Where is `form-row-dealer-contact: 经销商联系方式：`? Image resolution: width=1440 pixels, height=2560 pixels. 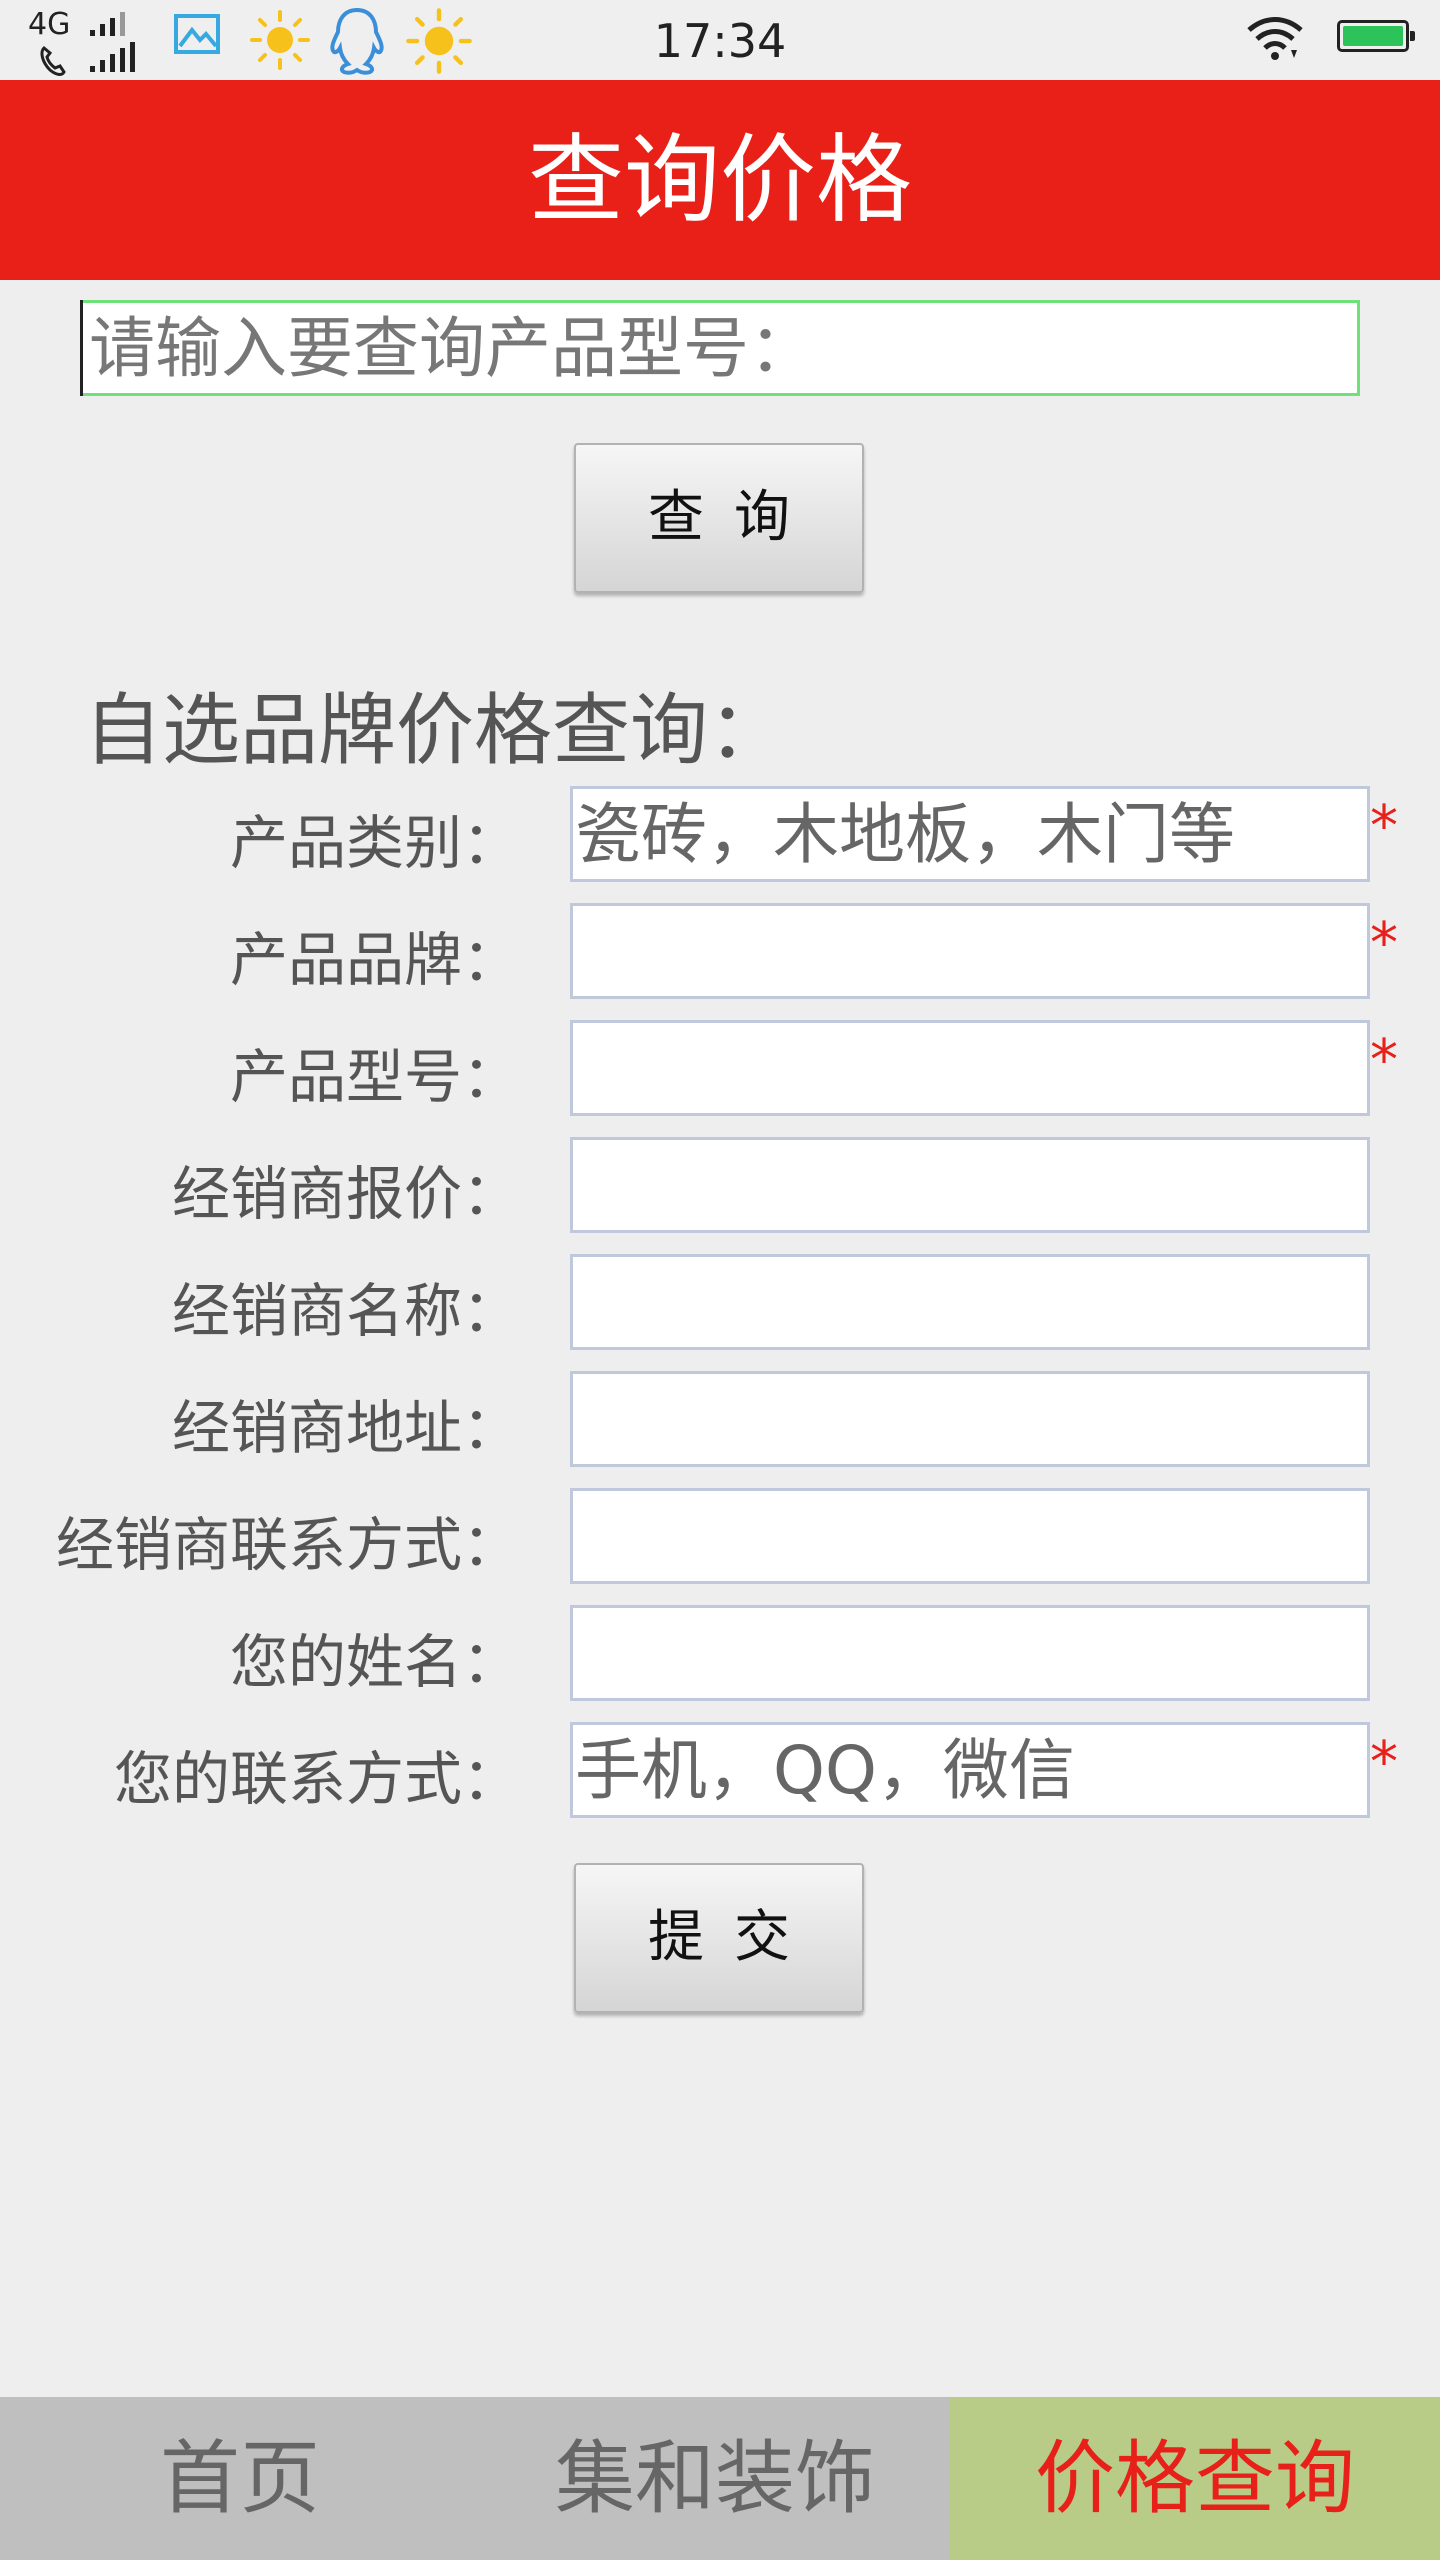
form-row-dealer-contact: 经销商联系方式： is located at coordinates (720, 1536).